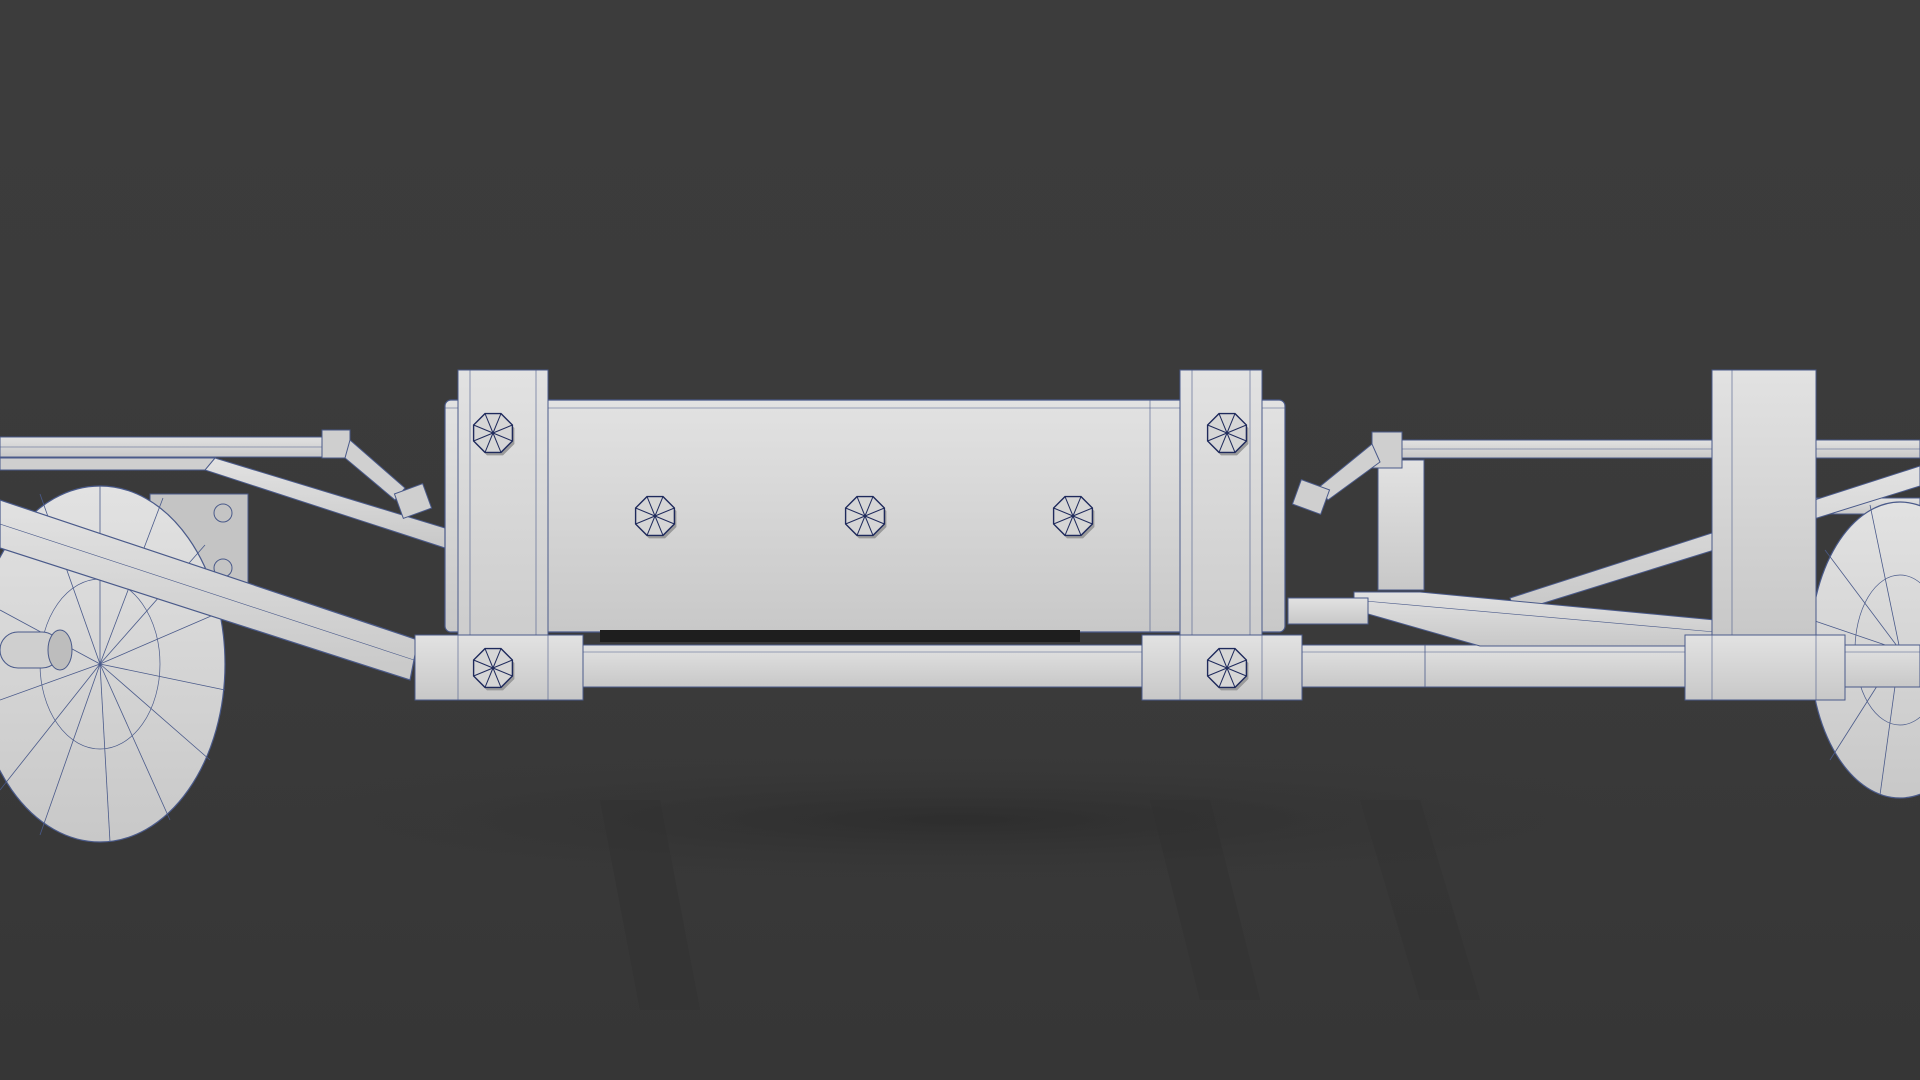 Image resolution: width=1920 pixels, height=1080 pixels. I want to click on right-link-bar, so click(1328, 611).